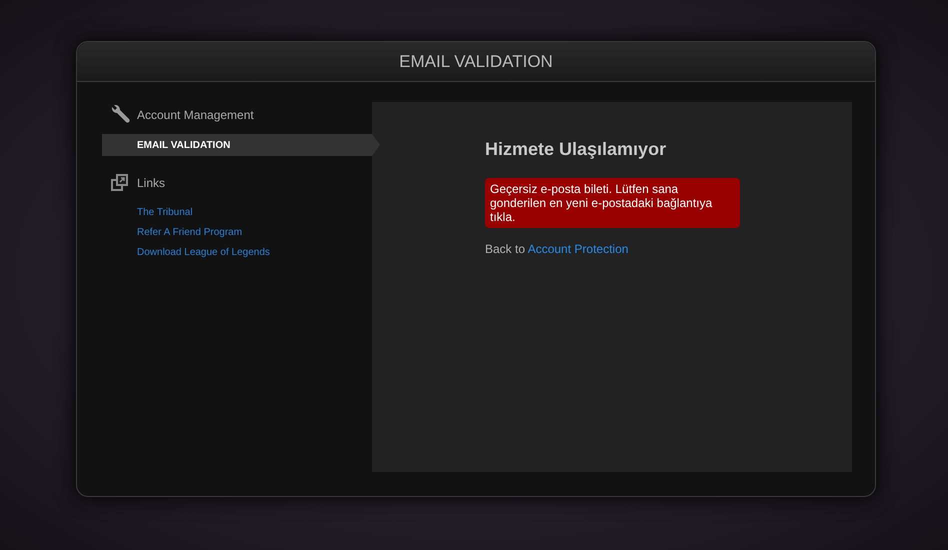  What do you see at coordinates (241, 145) in the screenshot?
I see `nav-item-active: EMAIL VALIDATION` at bounding box center [241, 145].